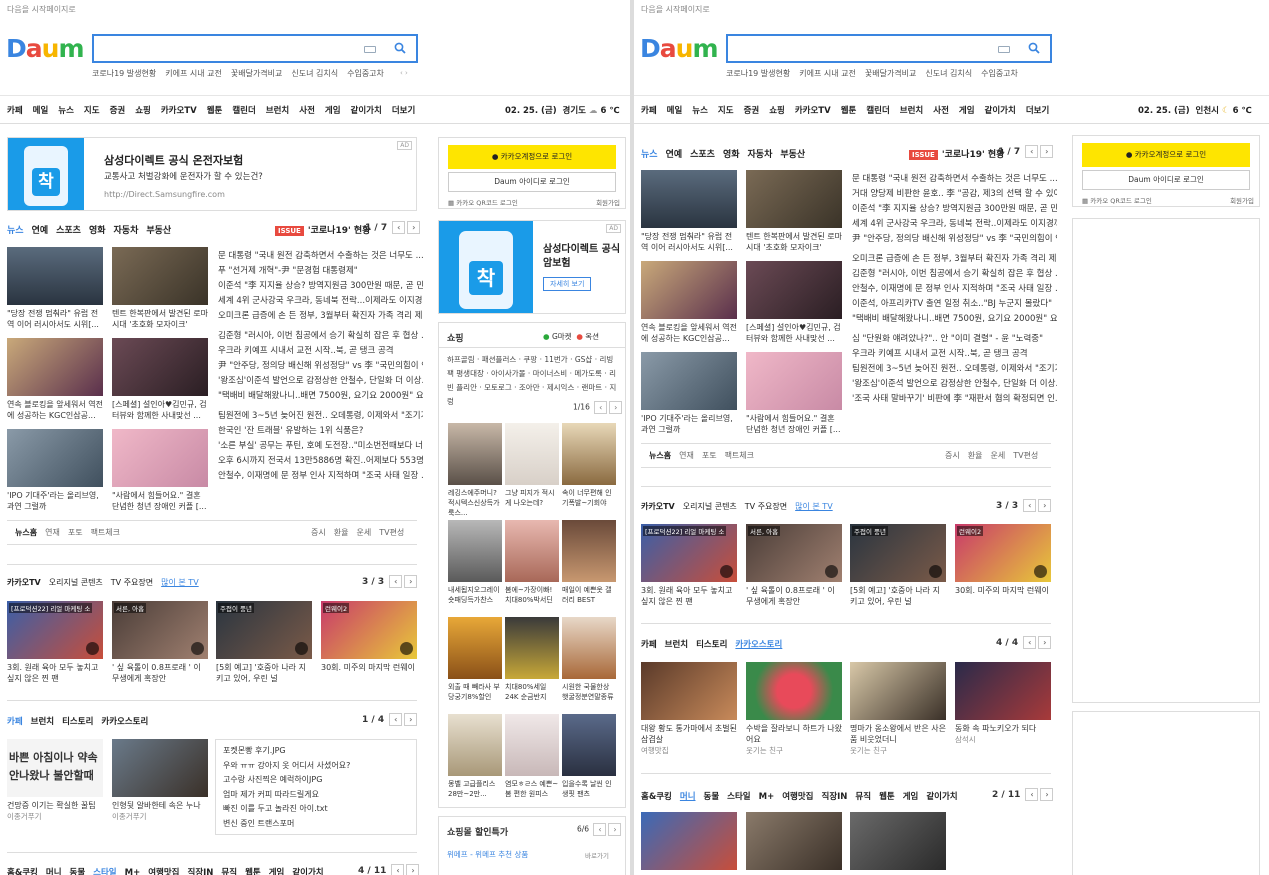  What do you see at coordinates (316, 751) in the screenshot?
I see `cafe-post: 포켓몬빵 후기.JPG` at bounding box center [316, 751].